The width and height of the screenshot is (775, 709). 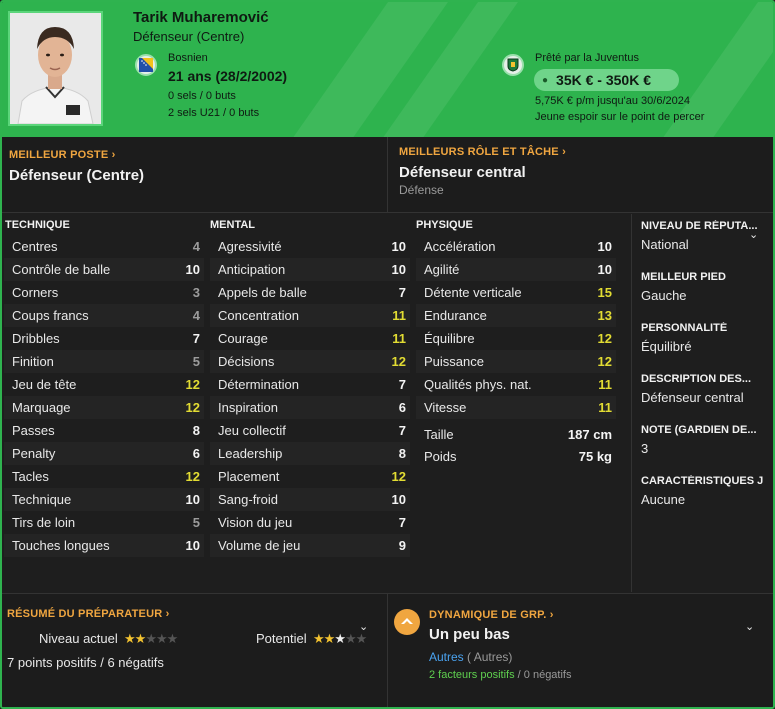 What do you see at coordinates (620, 117) in the screenshot?
I see `player-status: Jeune espoir sur le point de percer` at bounding box center [620, 117].